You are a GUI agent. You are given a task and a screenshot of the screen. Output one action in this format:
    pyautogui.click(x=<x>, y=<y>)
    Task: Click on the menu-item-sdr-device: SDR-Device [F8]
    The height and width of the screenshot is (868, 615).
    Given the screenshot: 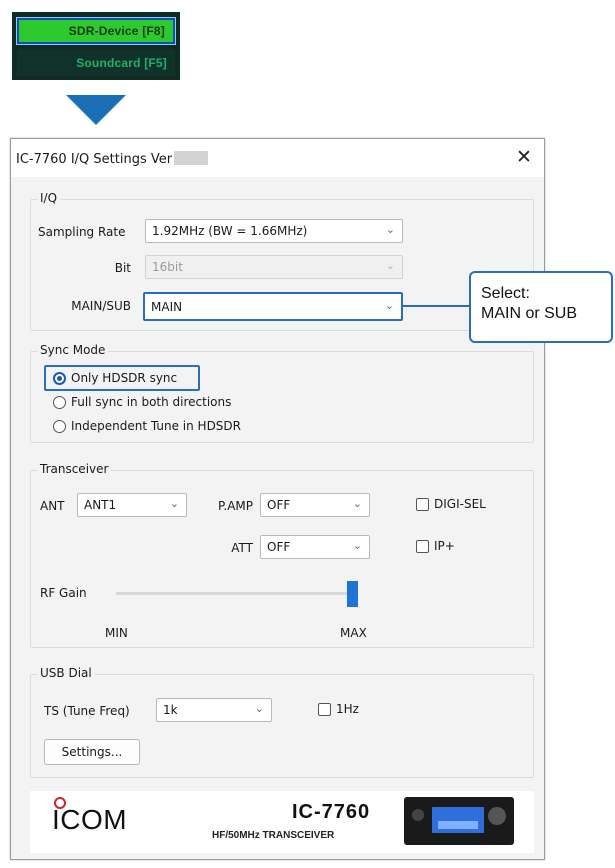 What is the action you would take?
    pyautogui.click(x=96, y=31)
    